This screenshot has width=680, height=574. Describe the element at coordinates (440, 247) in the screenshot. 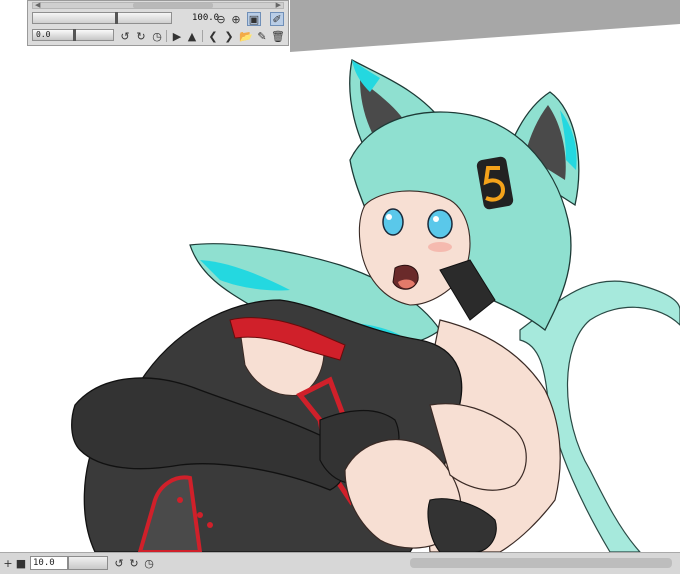

I see `blush` at that location.